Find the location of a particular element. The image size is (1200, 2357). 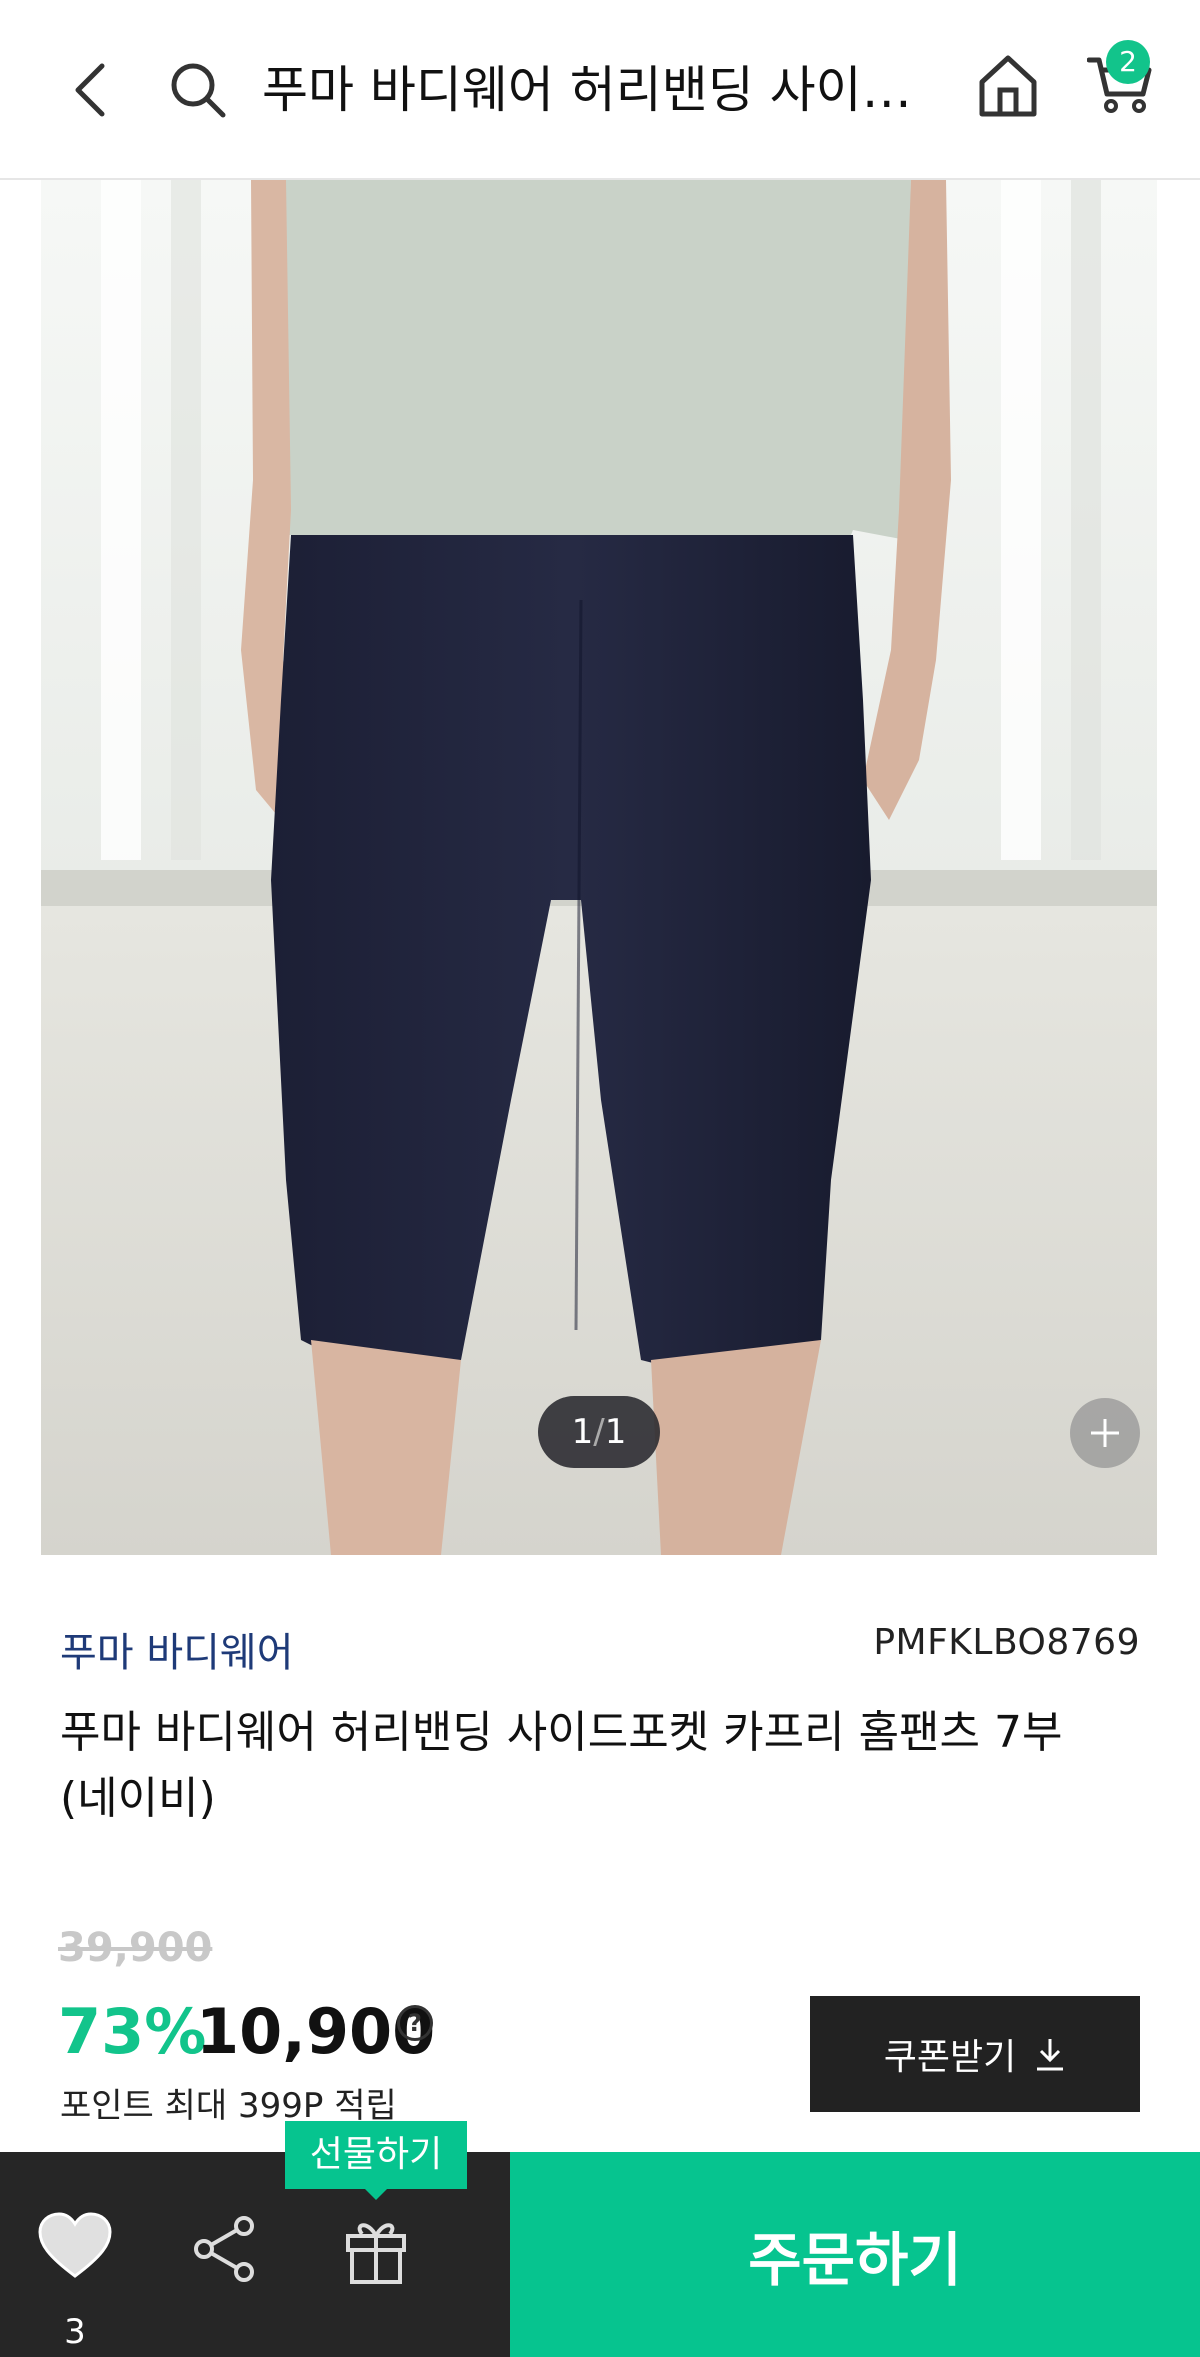

search-icon is located at coordinates (197, 89).